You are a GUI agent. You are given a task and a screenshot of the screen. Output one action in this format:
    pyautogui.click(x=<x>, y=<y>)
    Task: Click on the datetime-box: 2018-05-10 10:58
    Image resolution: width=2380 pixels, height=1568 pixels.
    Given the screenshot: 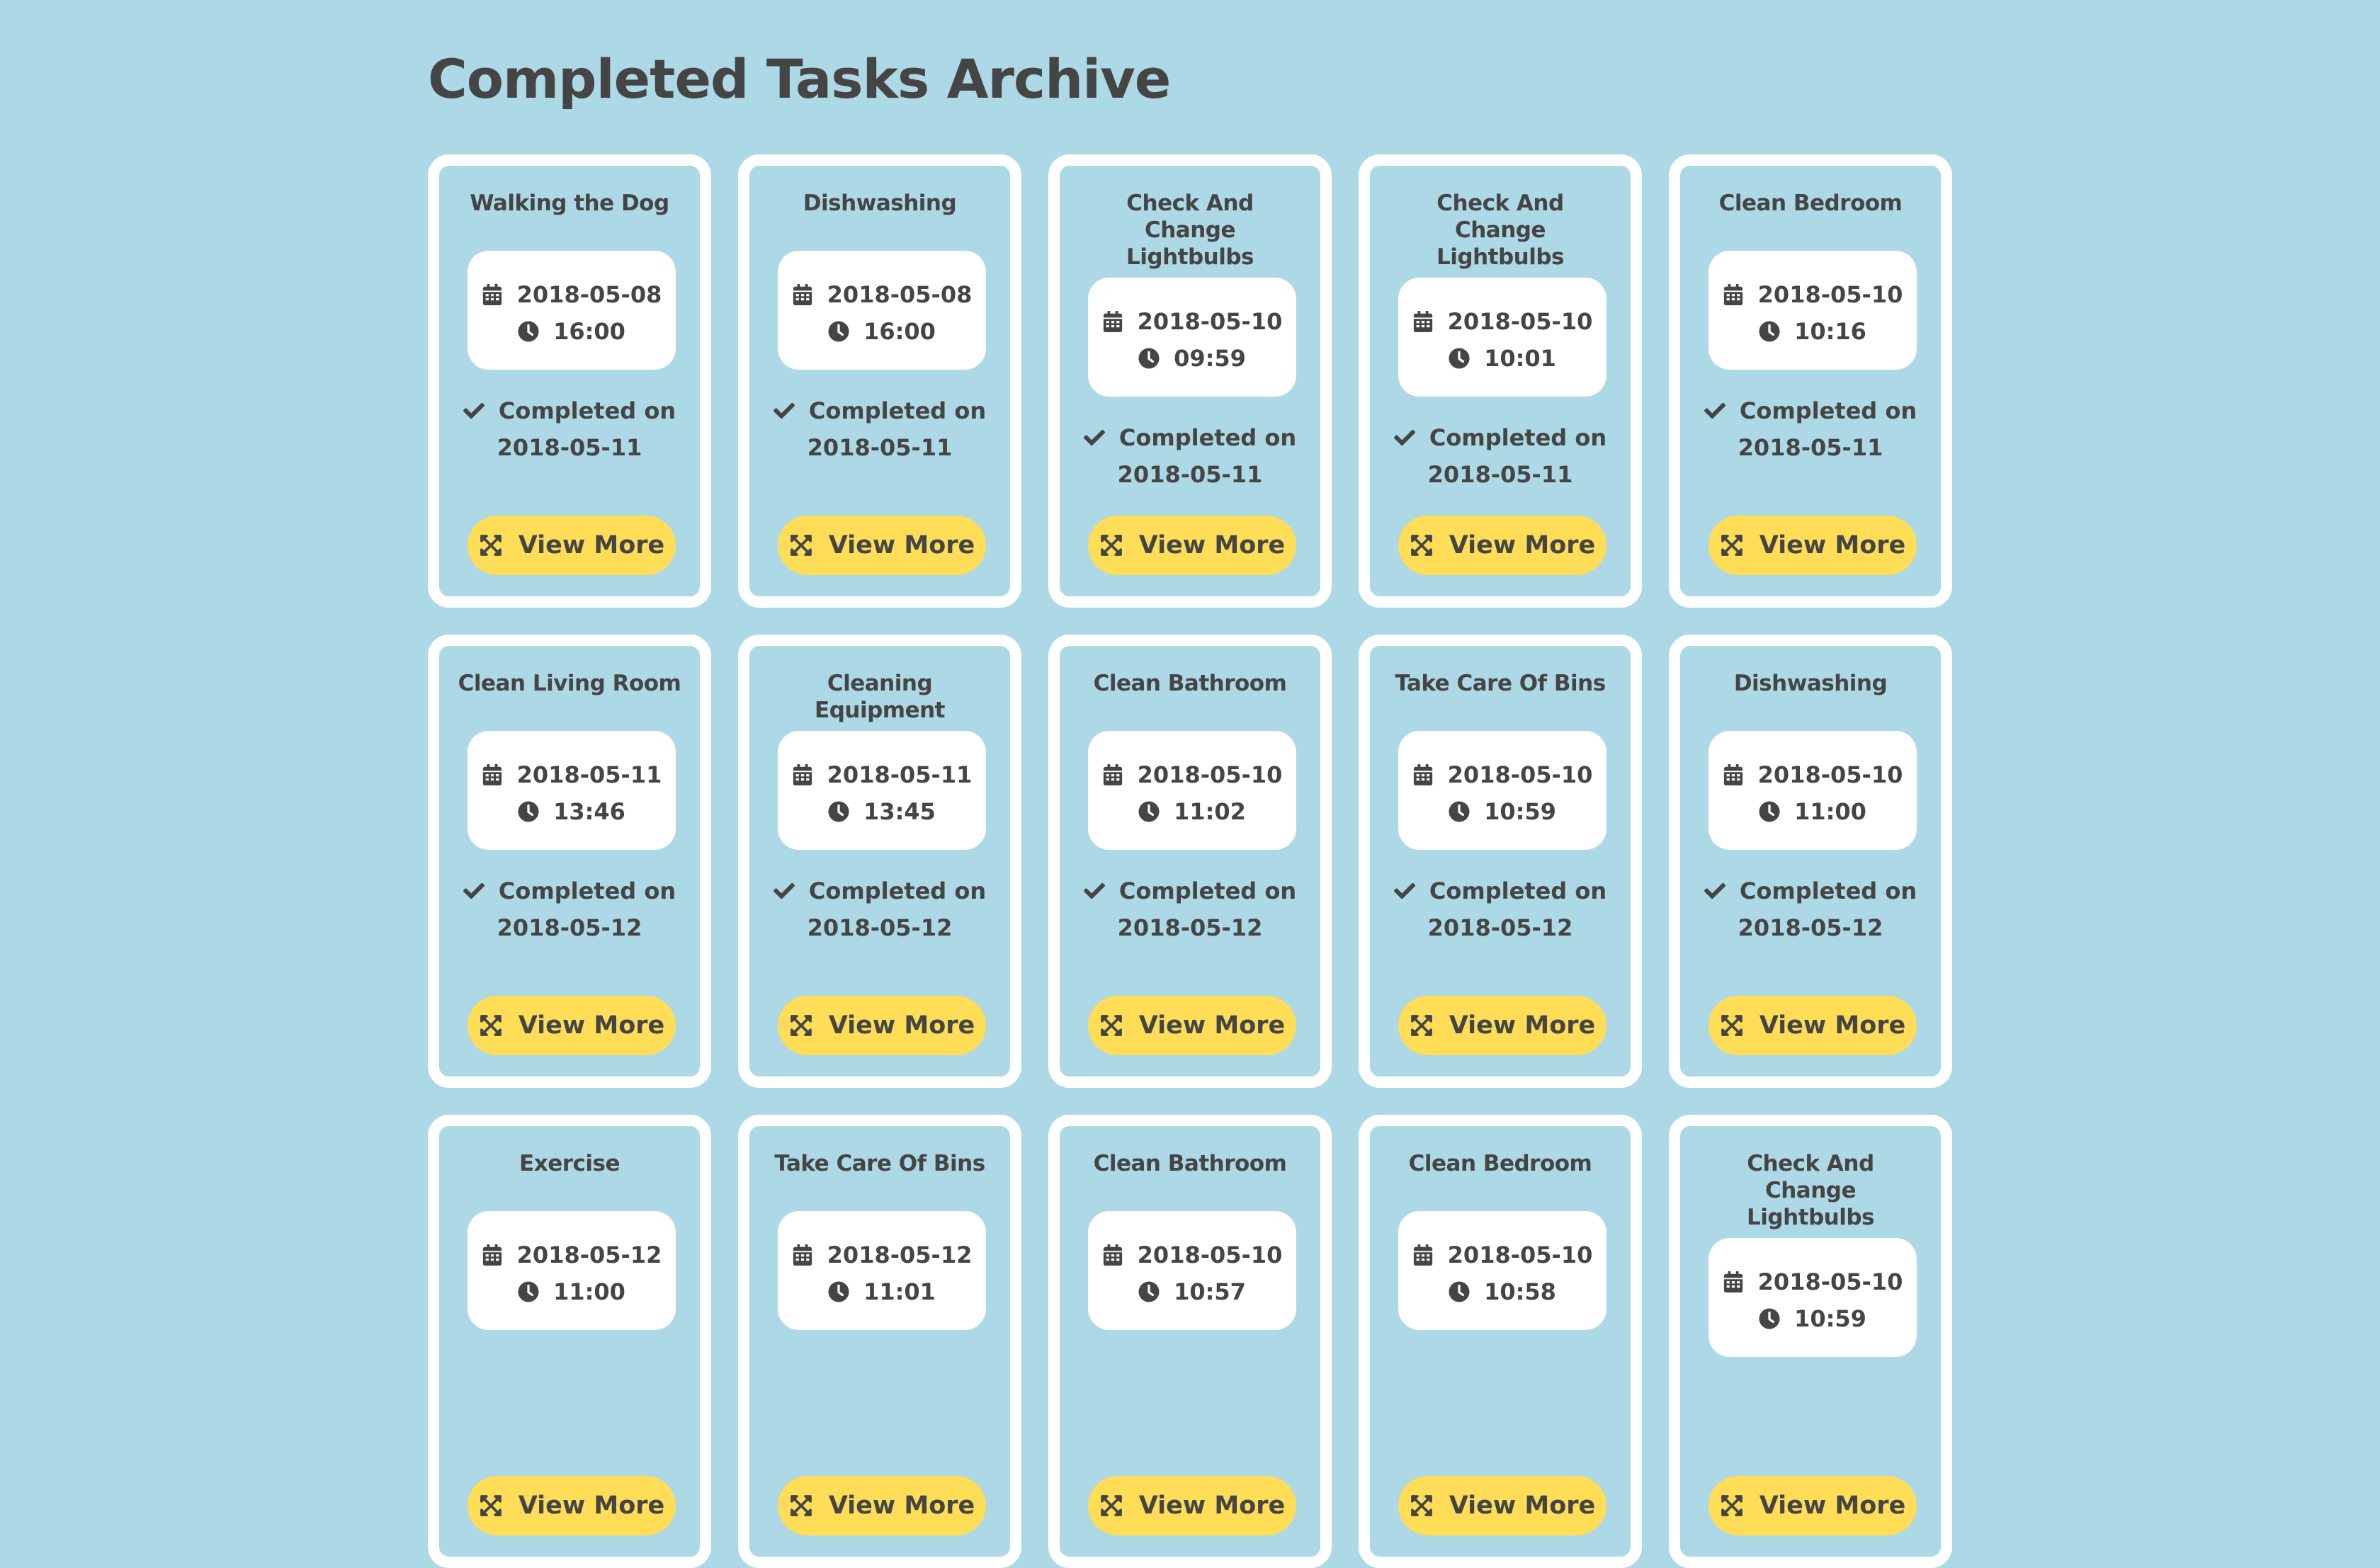 What is the action you would take?
    pyautogui.click(x=1502, y=1270)
    